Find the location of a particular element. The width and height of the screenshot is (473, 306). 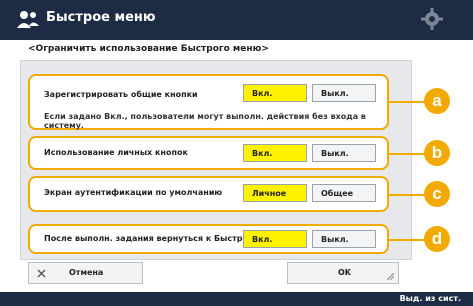

cancel-label: Отмена is located at coordinates (86, 272).